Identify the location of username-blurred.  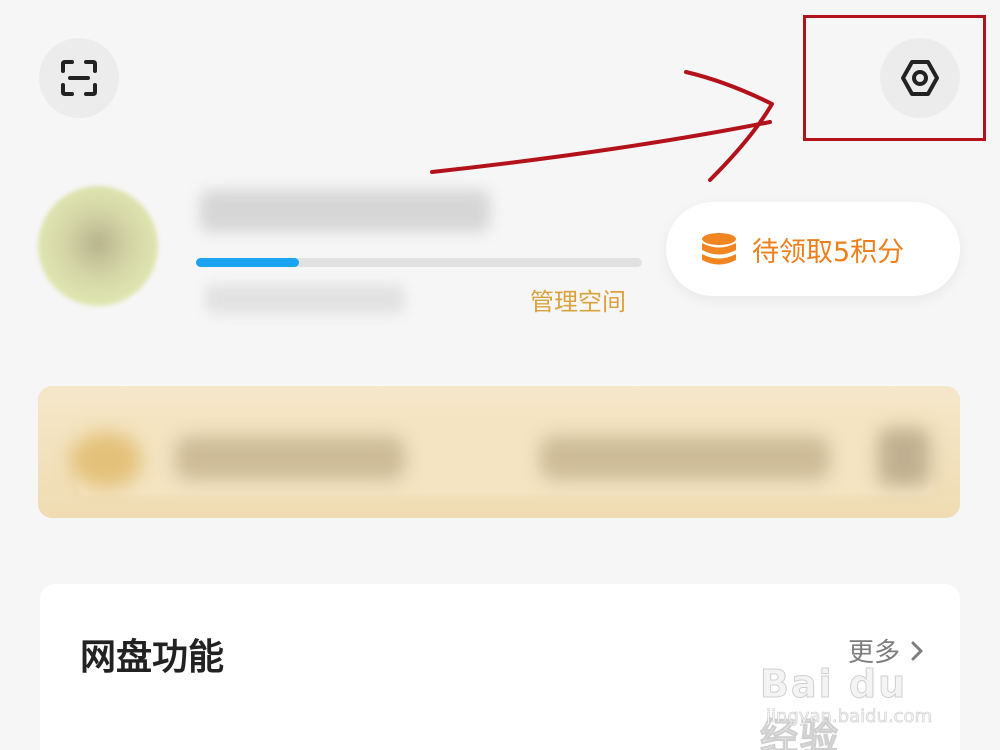
(345, 211).